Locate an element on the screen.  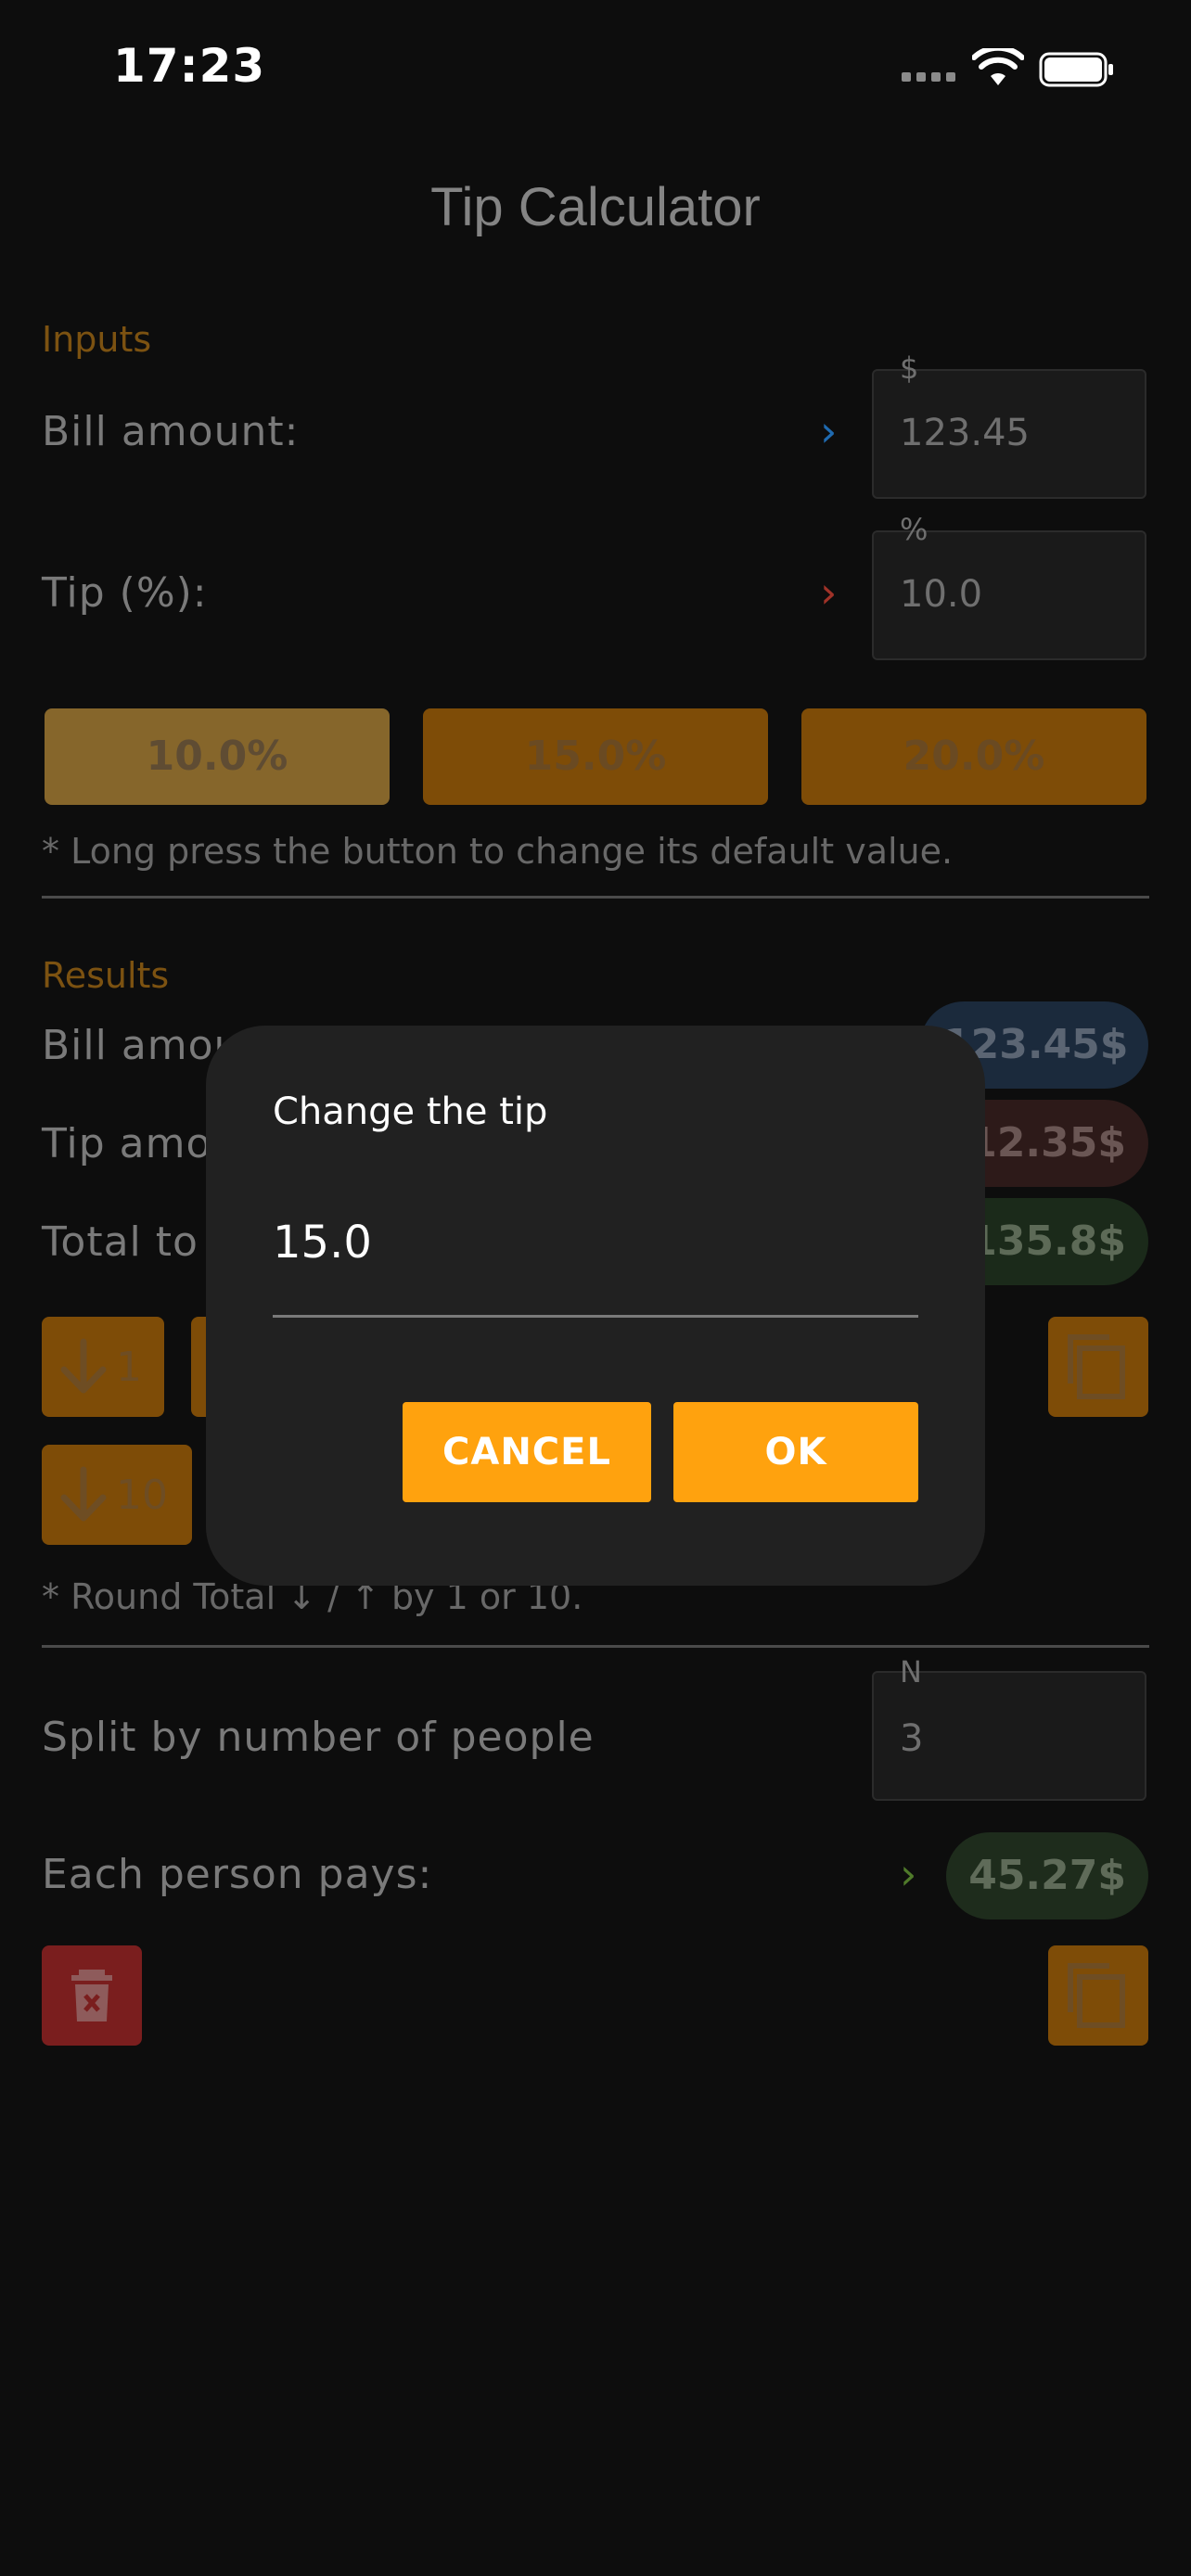
total-result-label: Total to is located at coordinates (120, 1242).